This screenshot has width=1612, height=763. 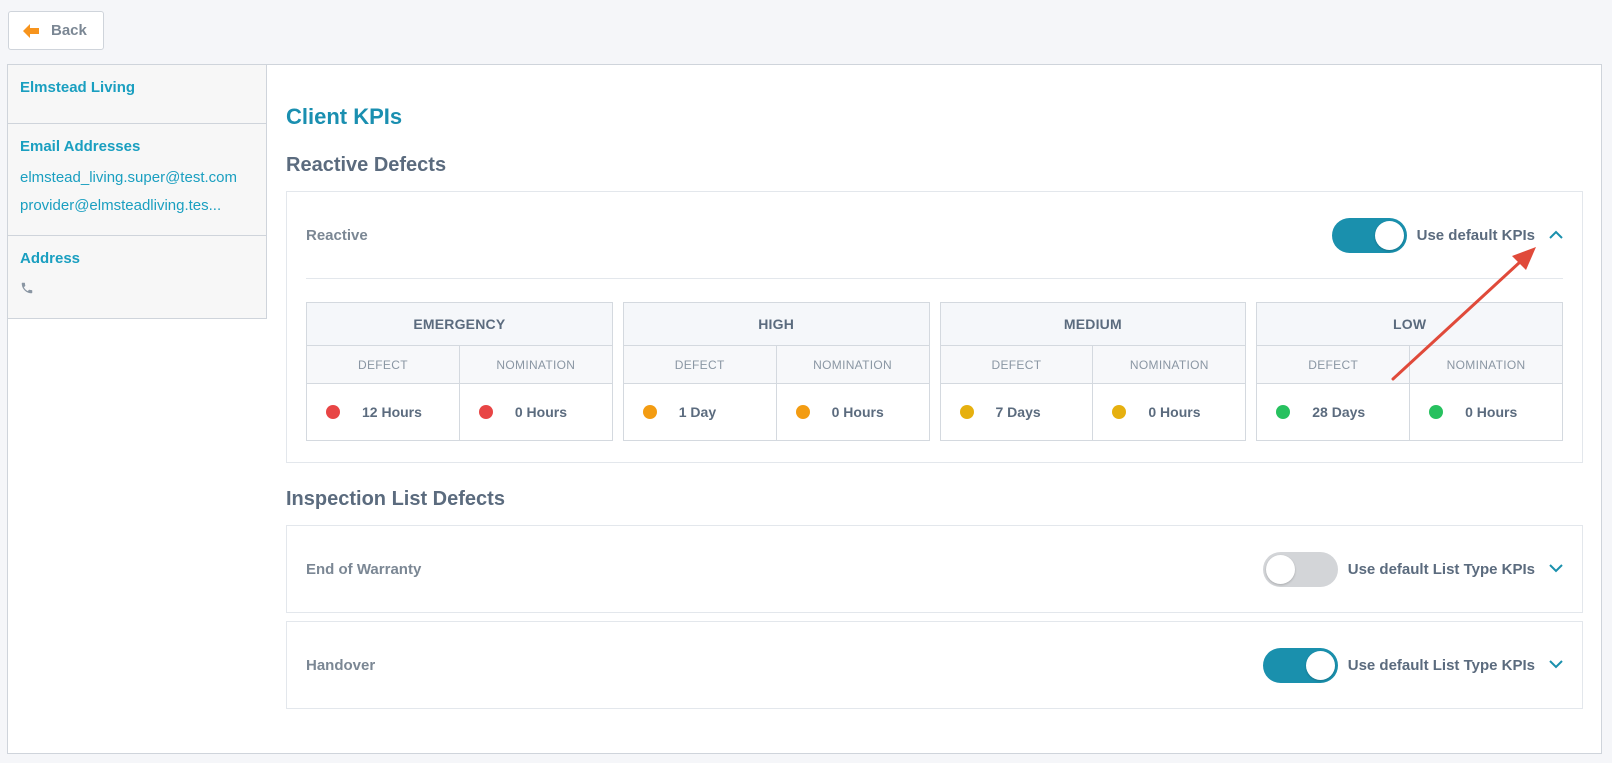 I want to click on reactive-label: Reactive, so click(x=337, y=235).